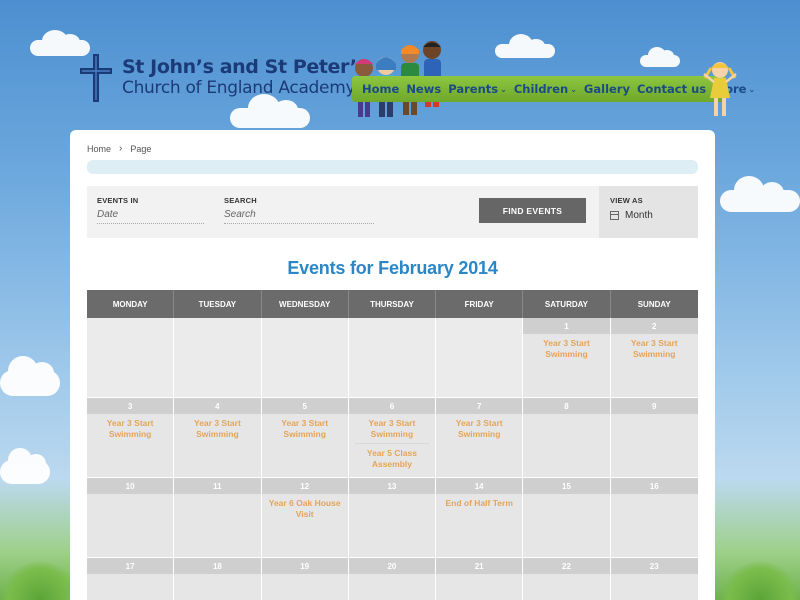  Describe the element at coordinates (532, 210) in the screenshot. I see `find-events-button: FIND EVENTS` at that location.